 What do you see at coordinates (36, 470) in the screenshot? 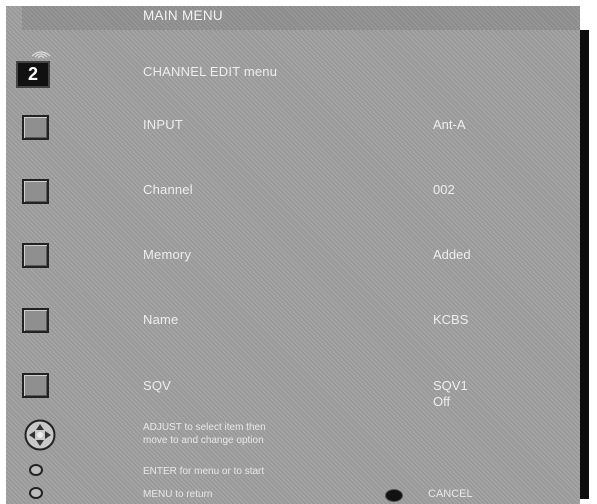
I see `enter-button-icon` at bounding box center [36, 470].